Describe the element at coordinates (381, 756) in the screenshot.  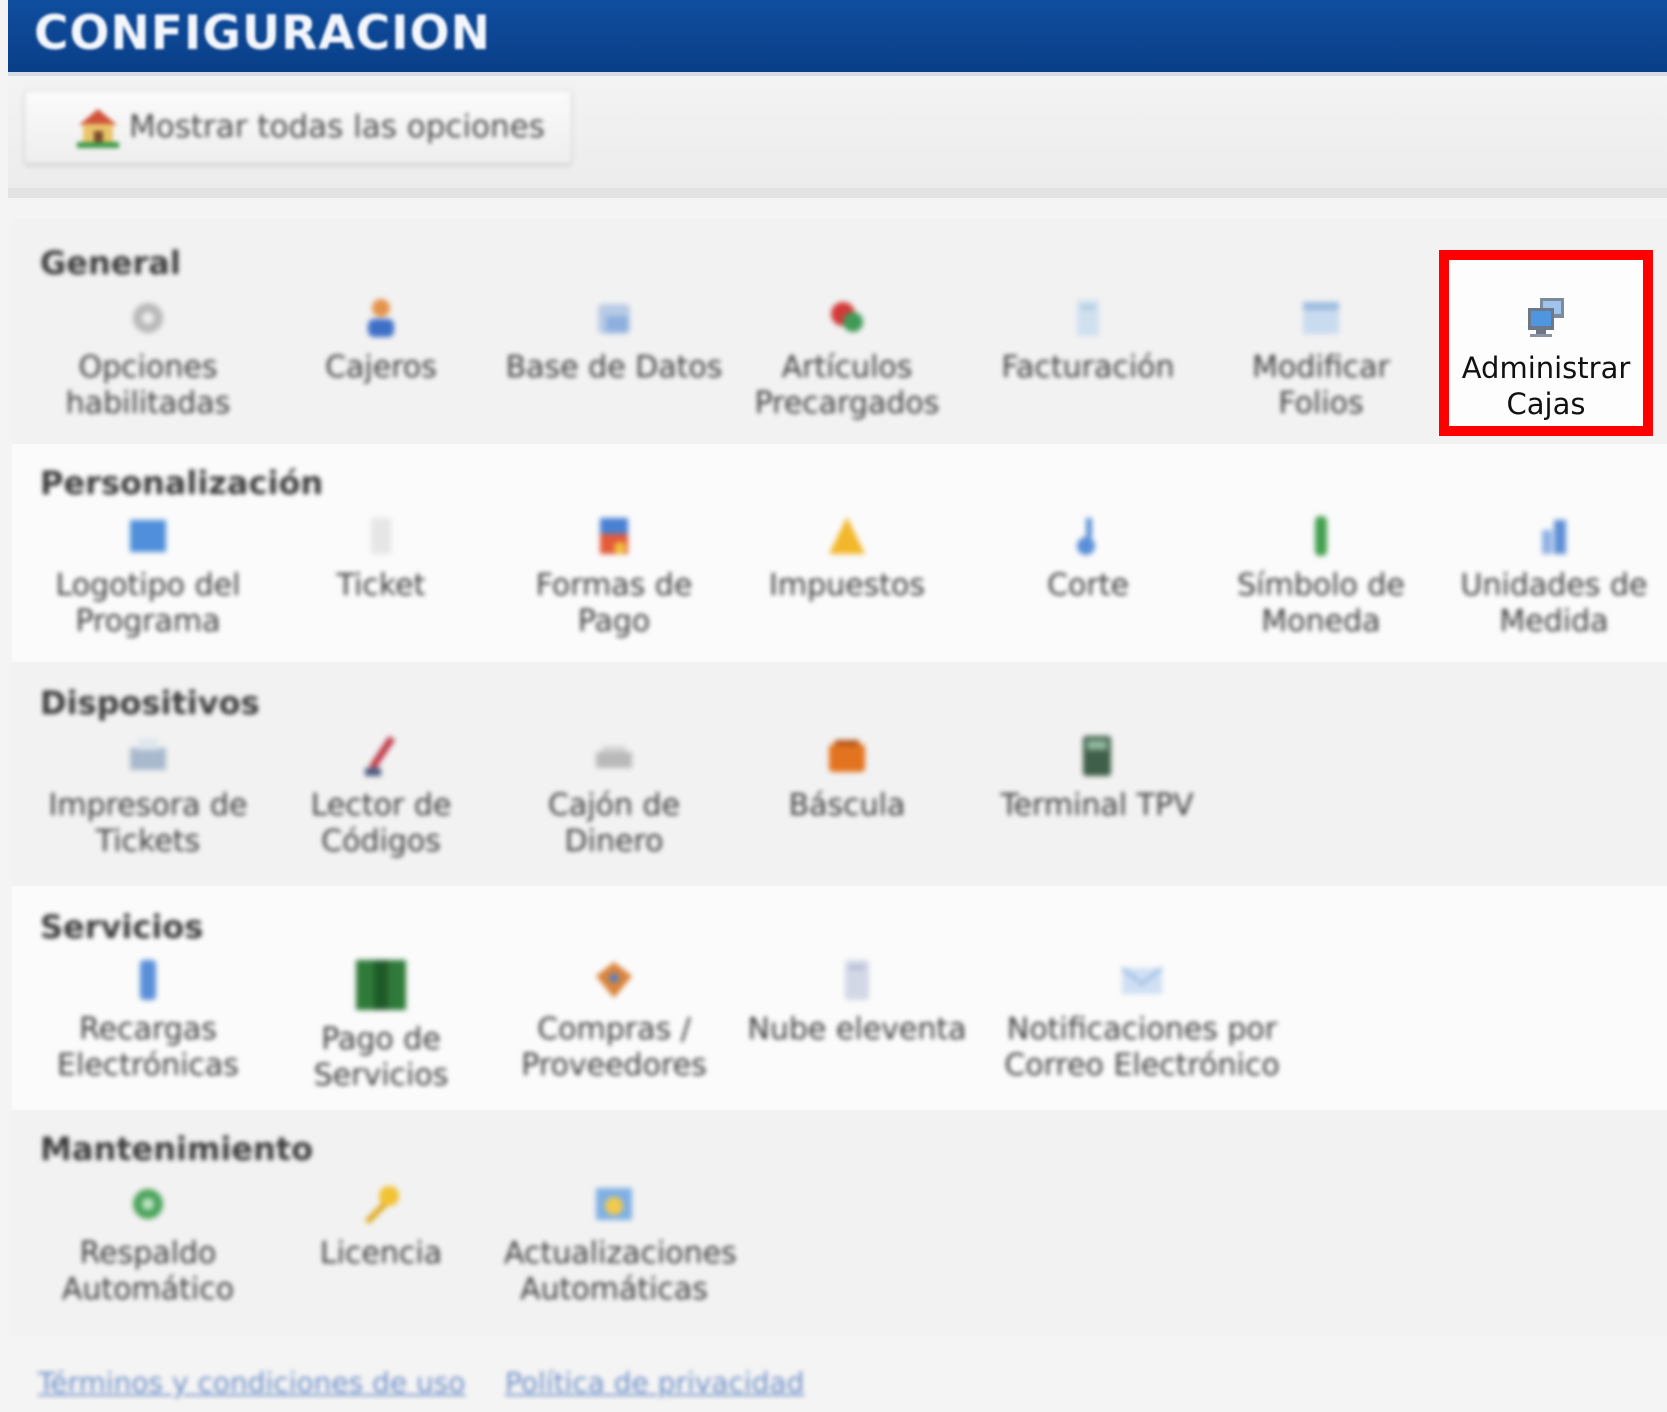
I see `barcode-scanner-icon` at that location.